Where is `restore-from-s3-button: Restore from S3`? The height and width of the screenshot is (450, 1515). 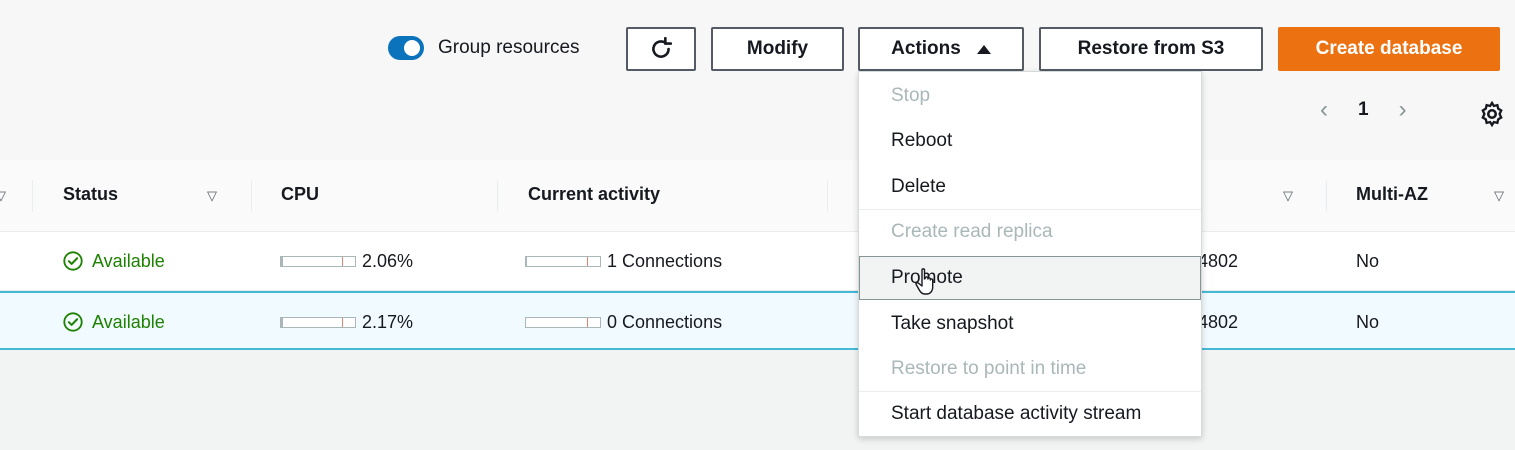 restore-from-s3-button: Restore from S3 is located at coordinates (1151, 49).